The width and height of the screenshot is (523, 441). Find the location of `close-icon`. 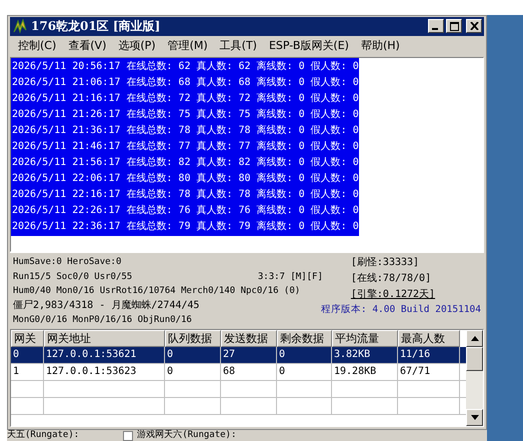

close-icon is located at coordinates (474, 26).